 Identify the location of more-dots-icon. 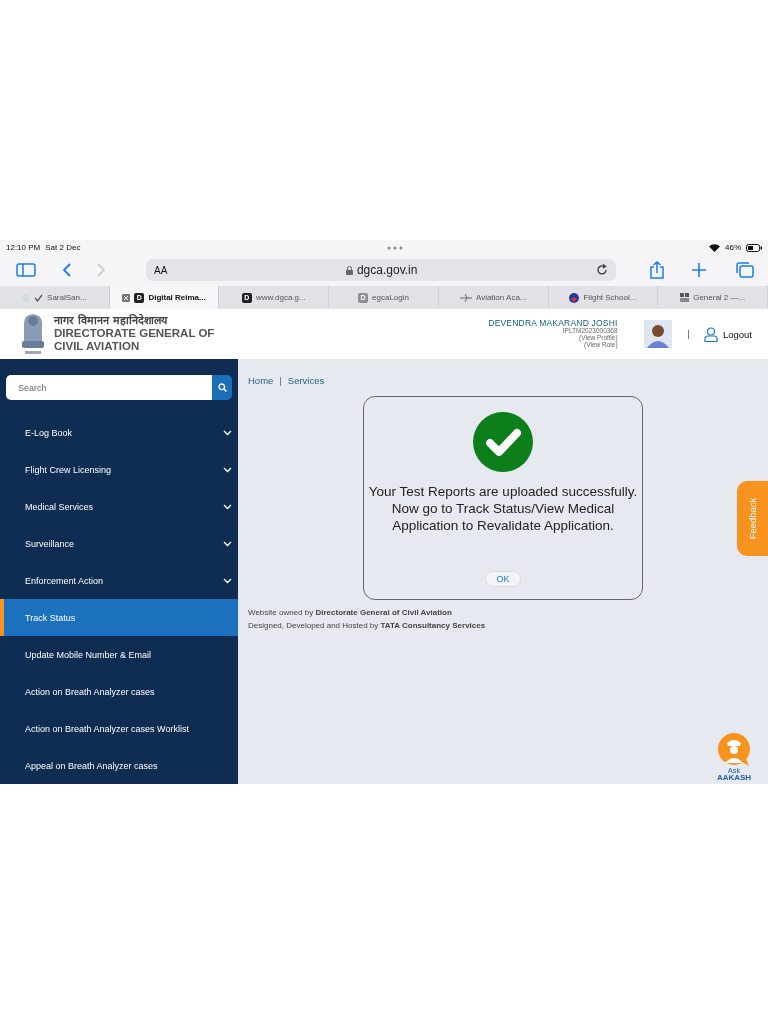
(394, 247).